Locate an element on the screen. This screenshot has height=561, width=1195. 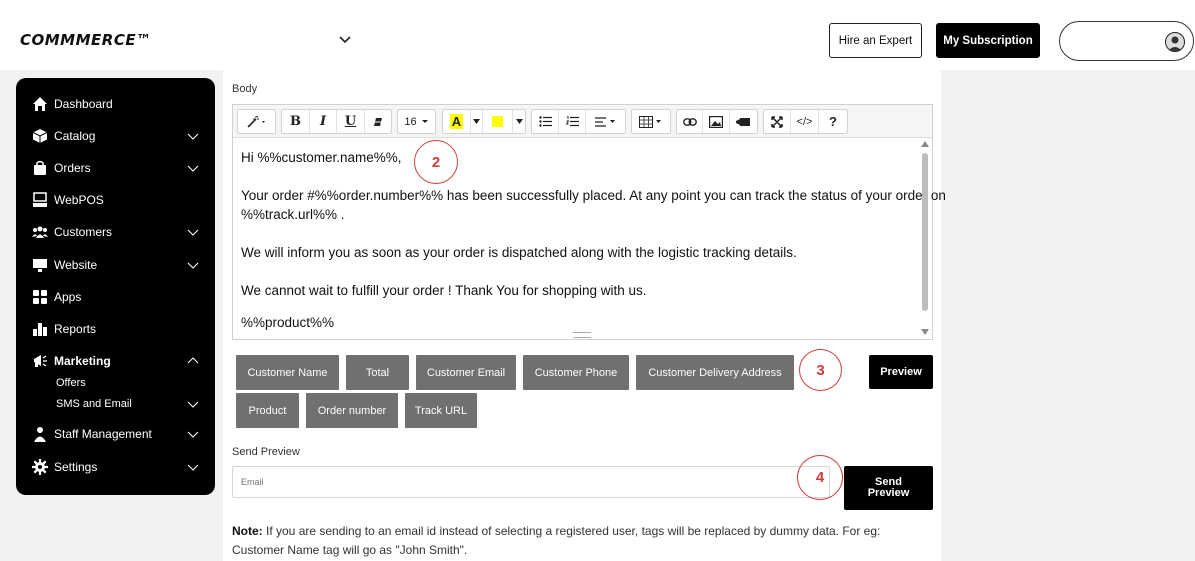
table-icon is located at coordinates (651, 121).